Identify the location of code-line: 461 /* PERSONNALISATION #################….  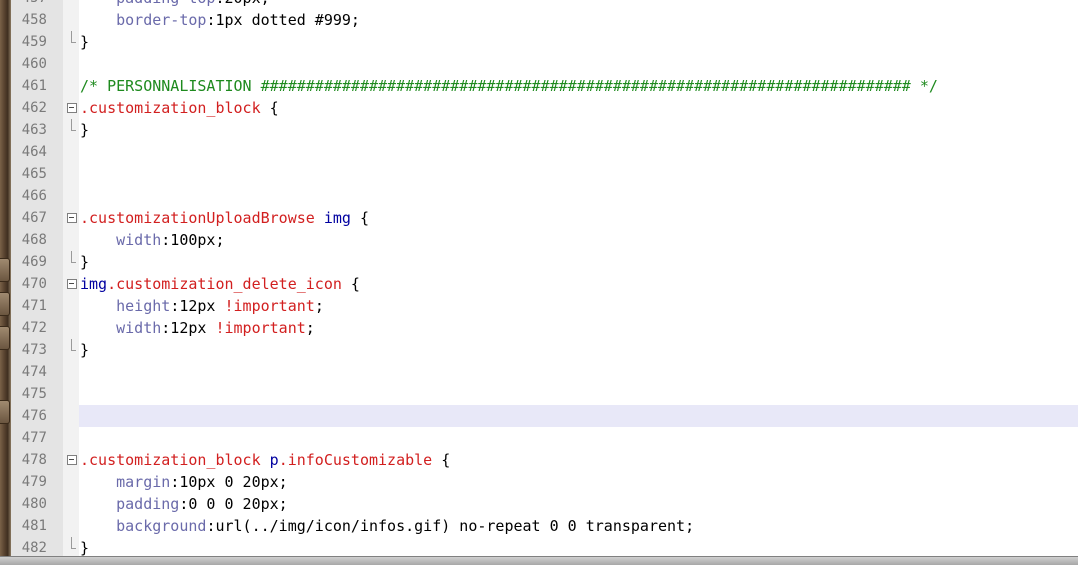
(539, 86).